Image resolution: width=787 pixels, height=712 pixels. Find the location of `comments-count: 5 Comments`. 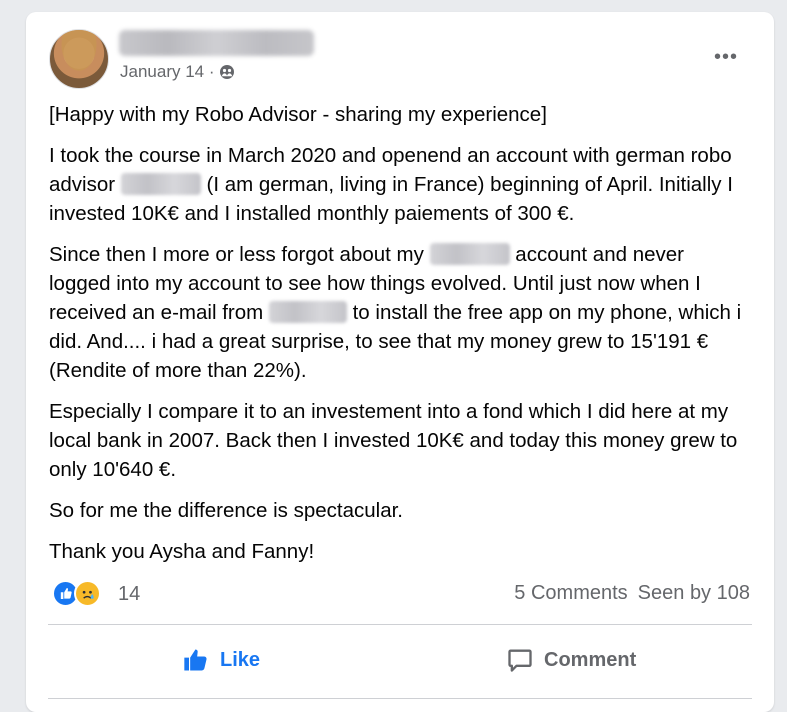

comments-count: 5 Comments is located at coordinates (570, 593).